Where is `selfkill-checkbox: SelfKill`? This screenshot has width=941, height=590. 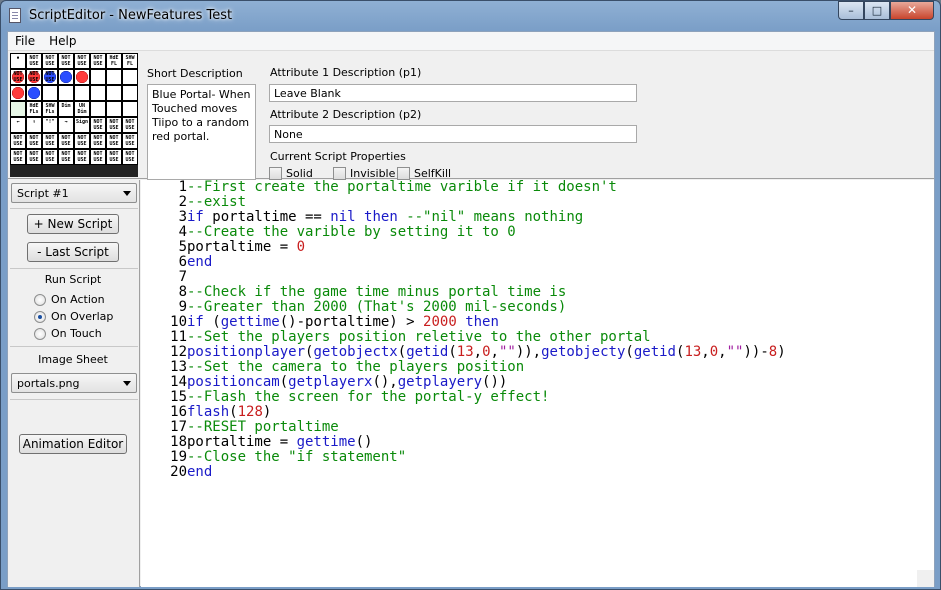
selfkill-checkbox: SelfKill is located at coordinates (424, 173).